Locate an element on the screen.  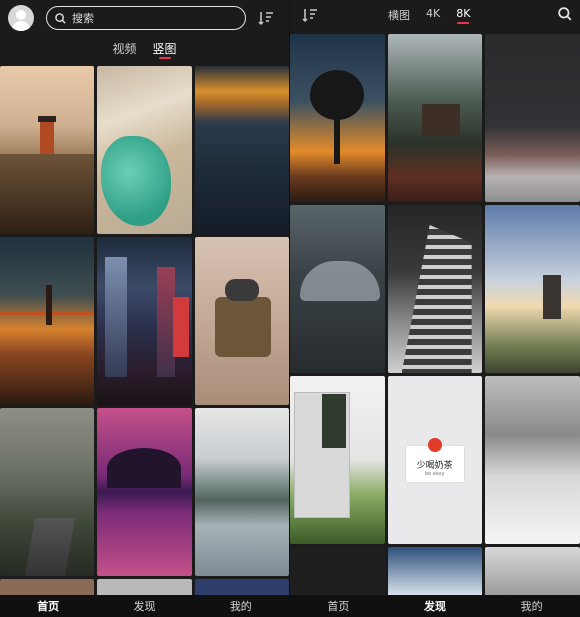
top-bar: 搜索 is located at coordinates (144, 18).